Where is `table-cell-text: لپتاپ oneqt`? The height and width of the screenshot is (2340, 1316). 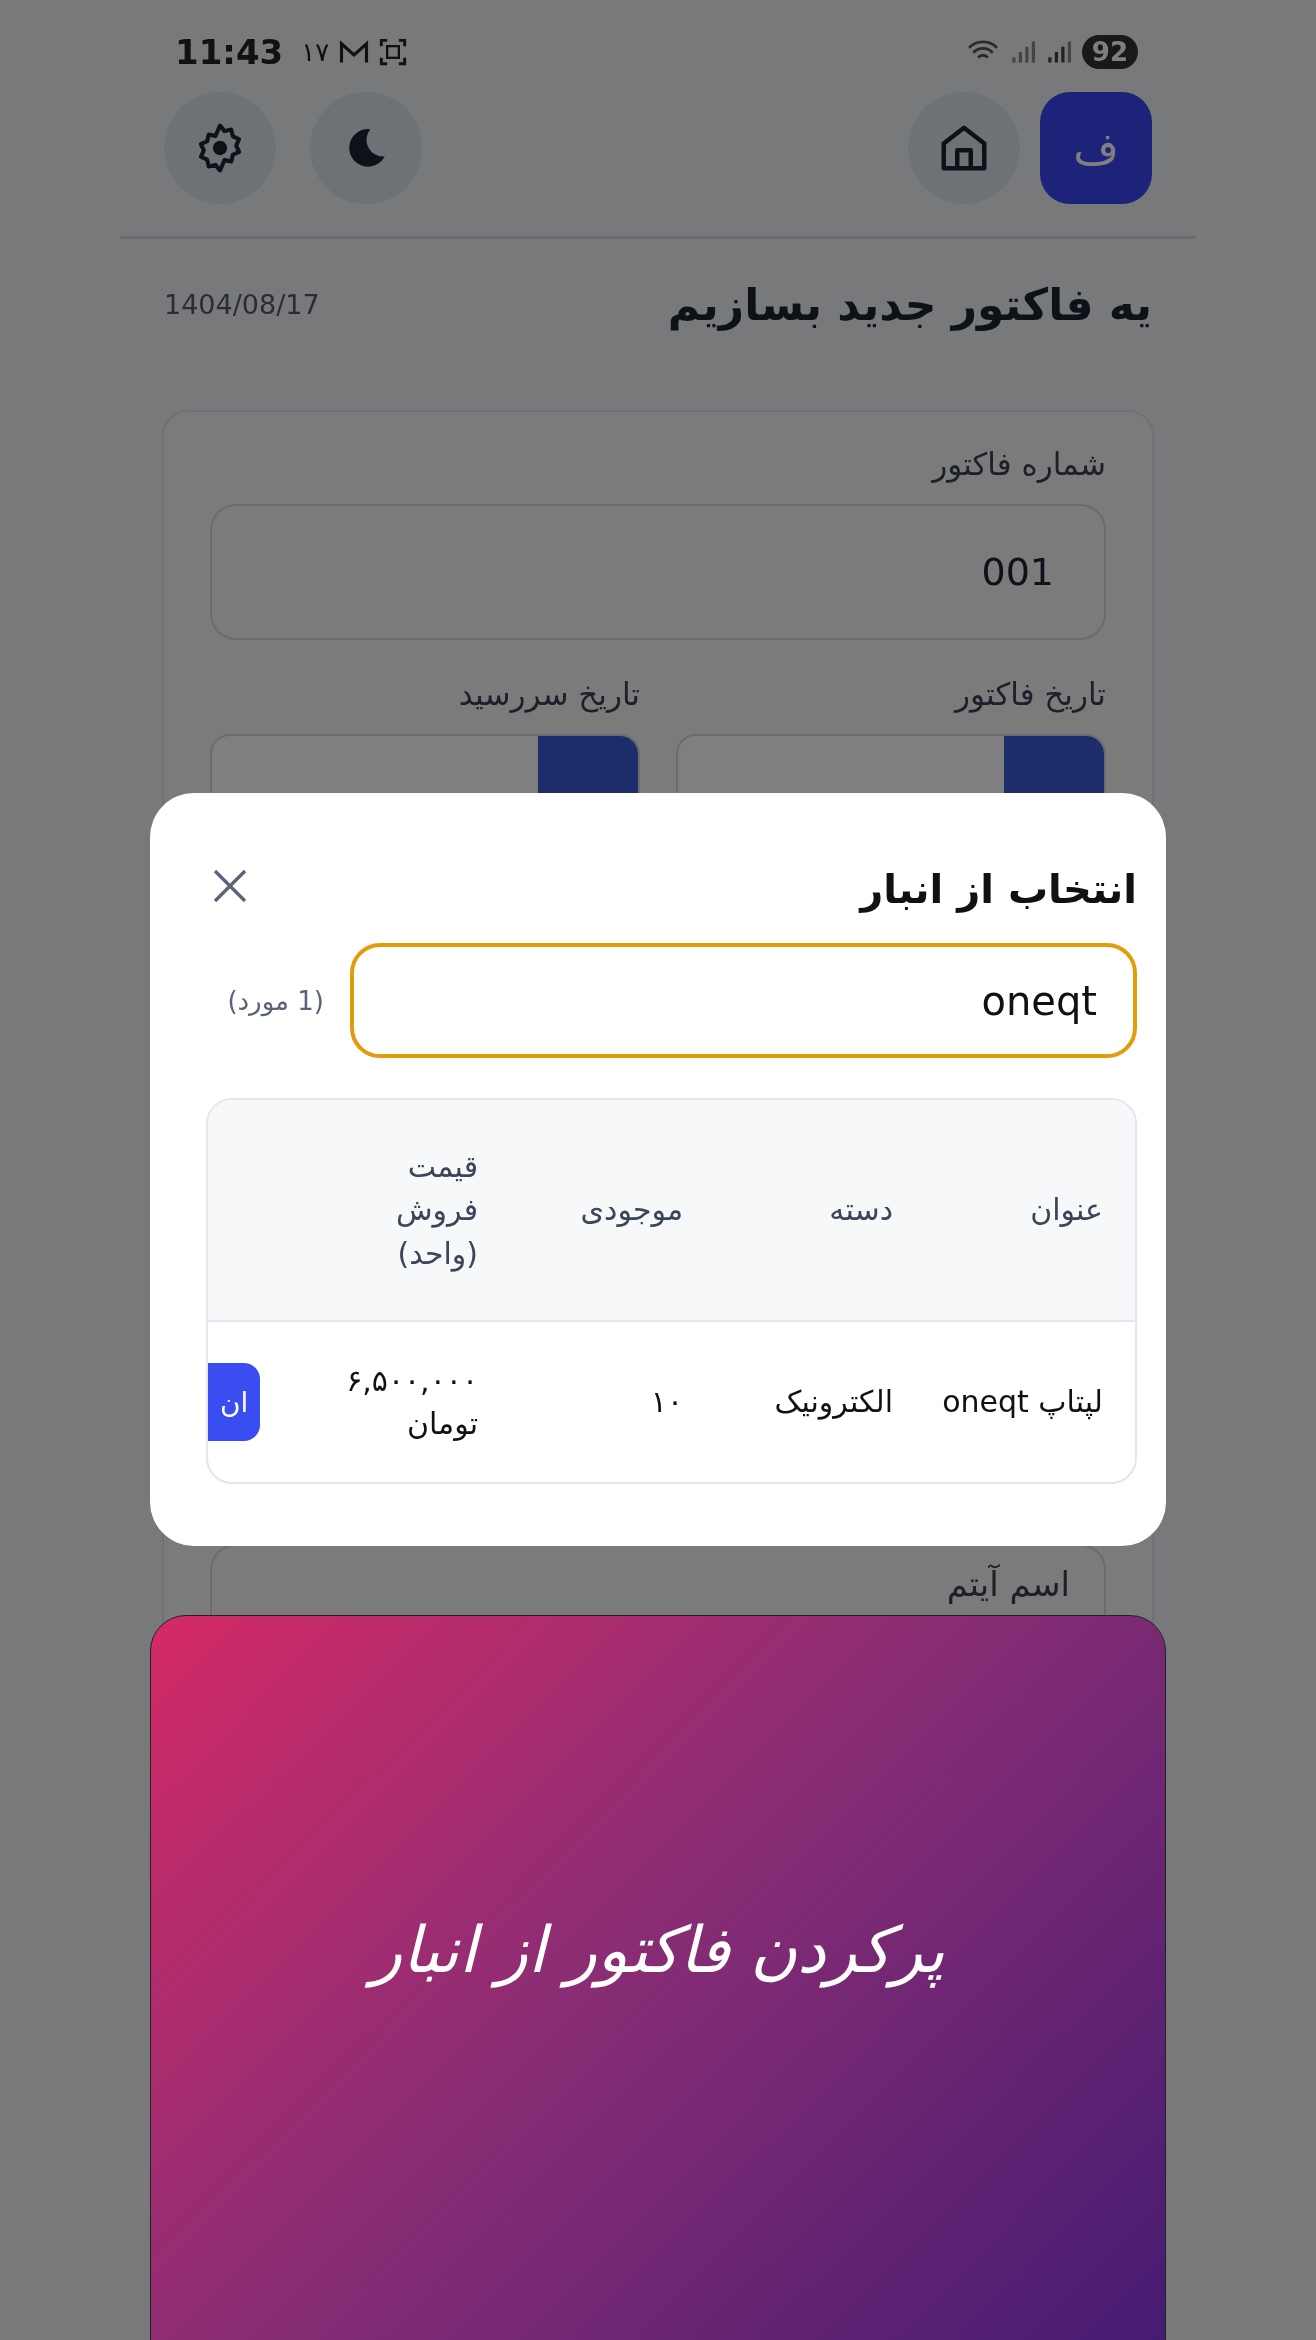
table-cell-text: لپتاپ oneqt is located at coordinates (1022, 1402).